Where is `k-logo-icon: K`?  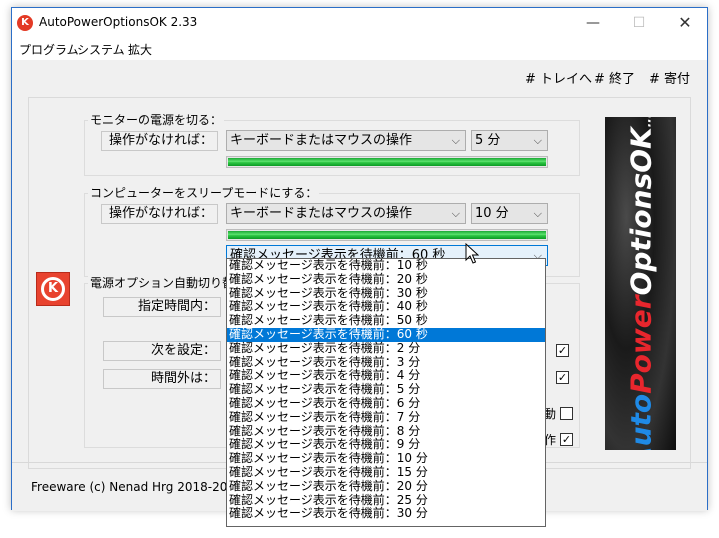
k-logo-icon: K is located at coordinates (53, 289).